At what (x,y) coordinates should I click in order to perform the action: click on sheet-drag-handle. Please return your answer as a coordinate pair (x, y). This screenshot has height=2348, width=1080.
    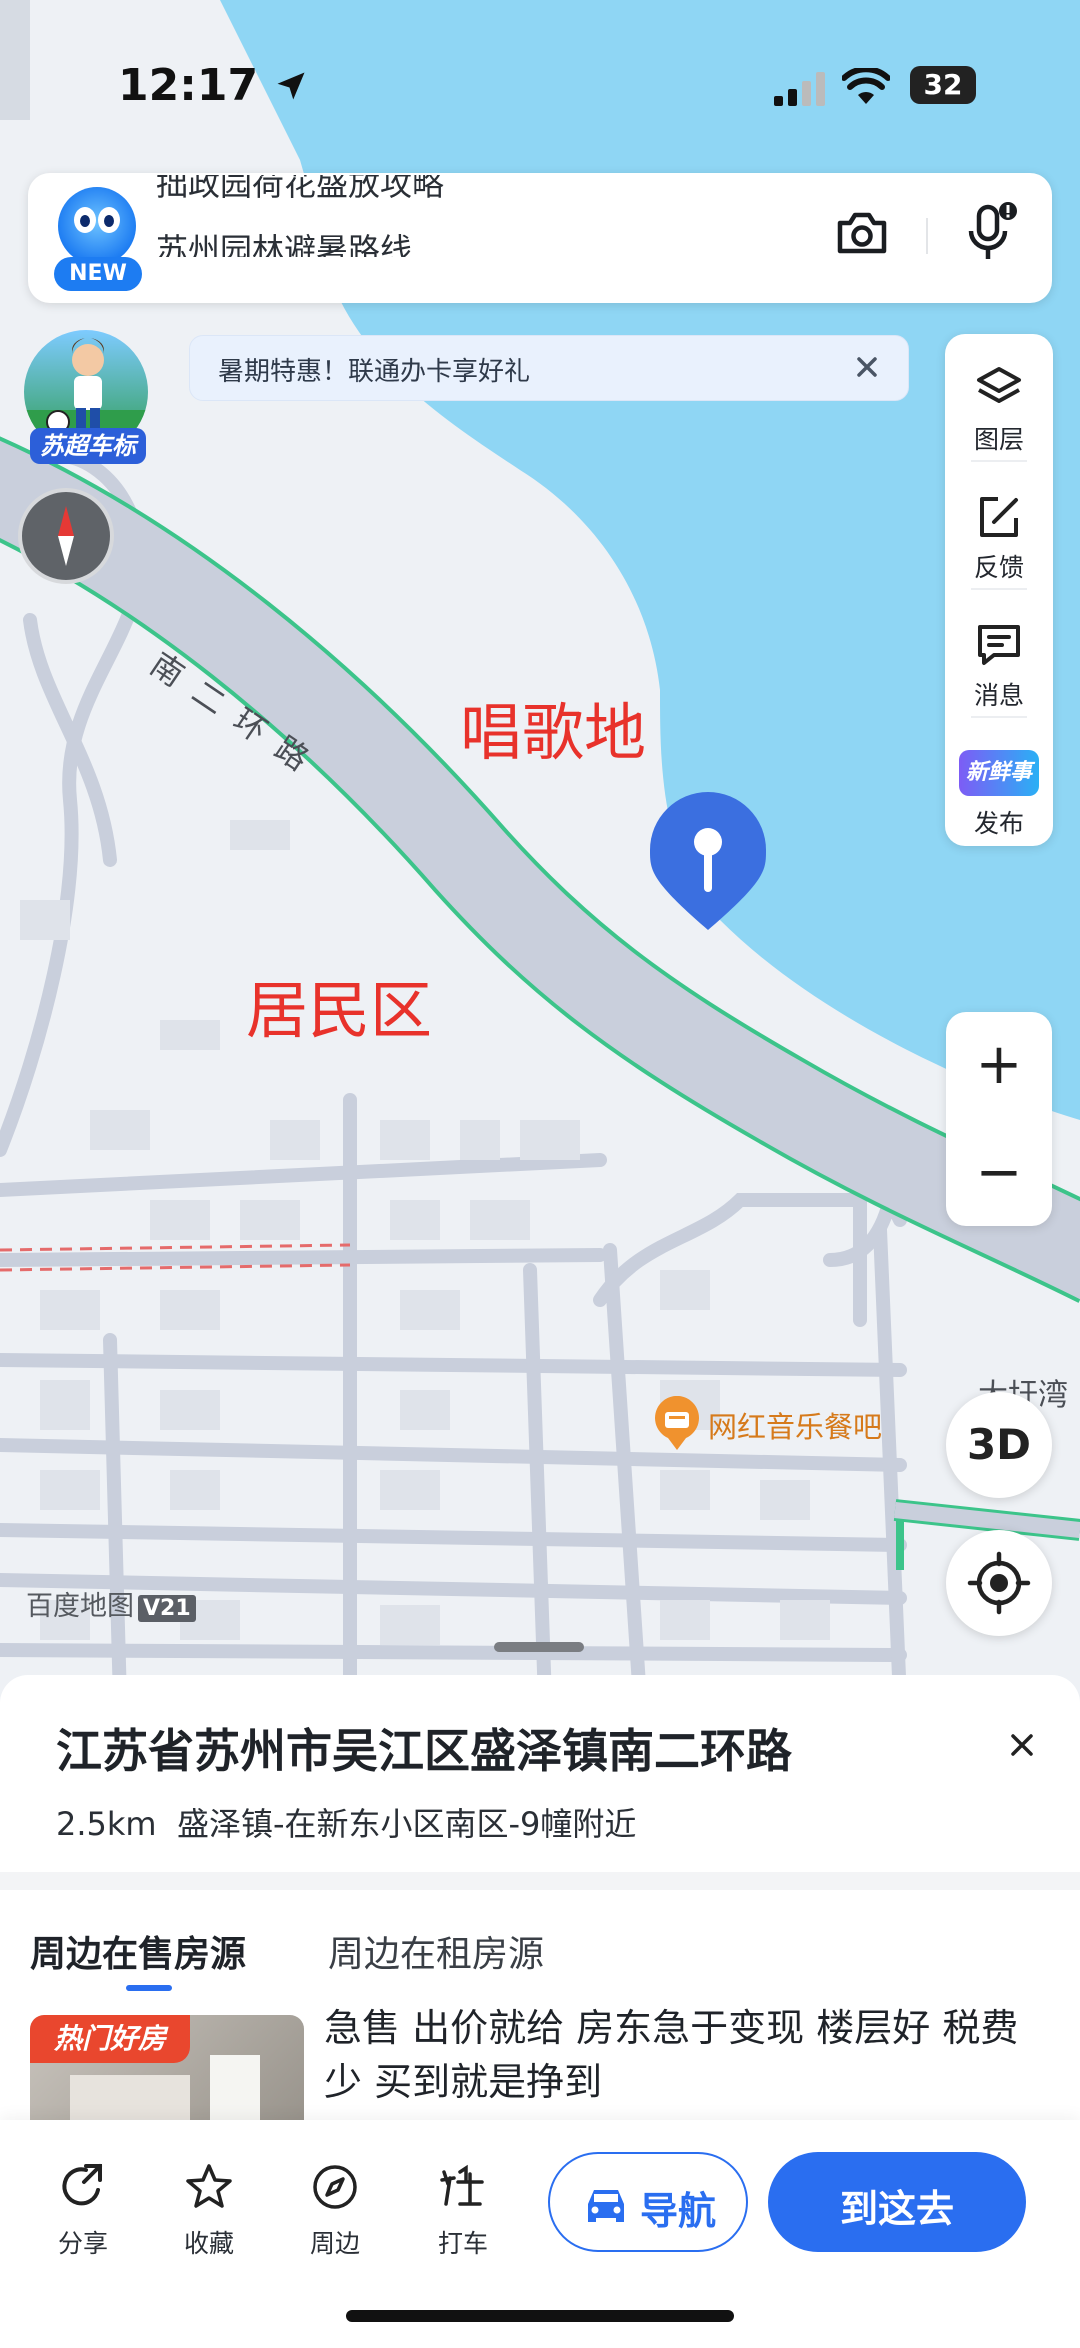
    Looking at the image, I should click on (539, 1647).